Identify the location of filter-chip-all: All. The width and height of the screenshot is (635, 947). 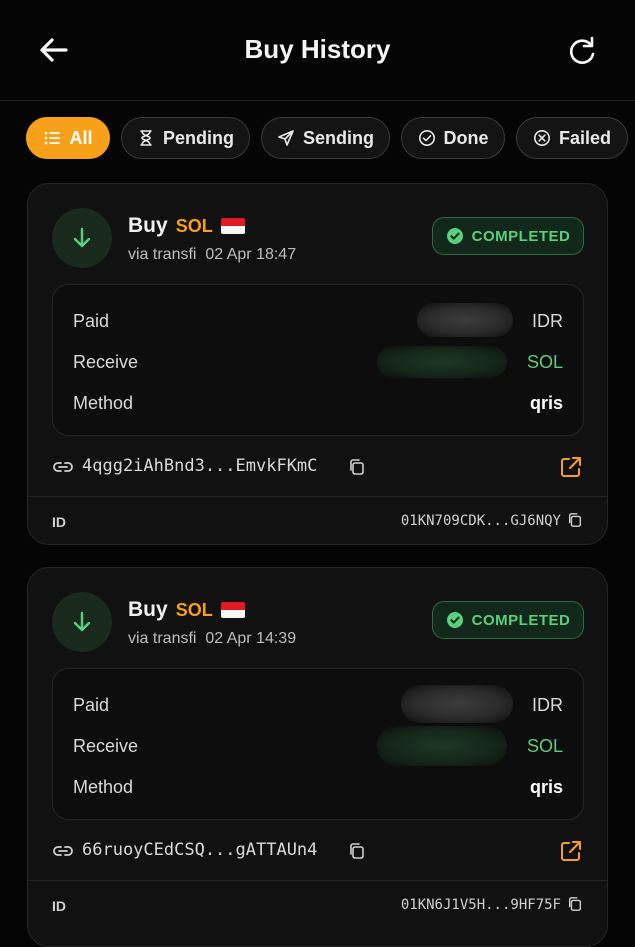
(68, 138).